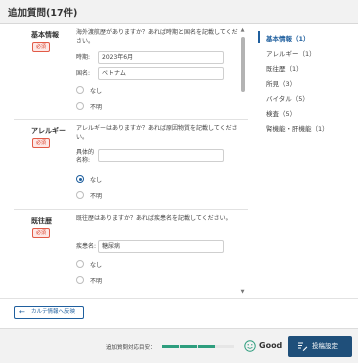 This screenshot has height=363, width=358. I want to click on page-title: 追加質問(17件), so click(43, 13).